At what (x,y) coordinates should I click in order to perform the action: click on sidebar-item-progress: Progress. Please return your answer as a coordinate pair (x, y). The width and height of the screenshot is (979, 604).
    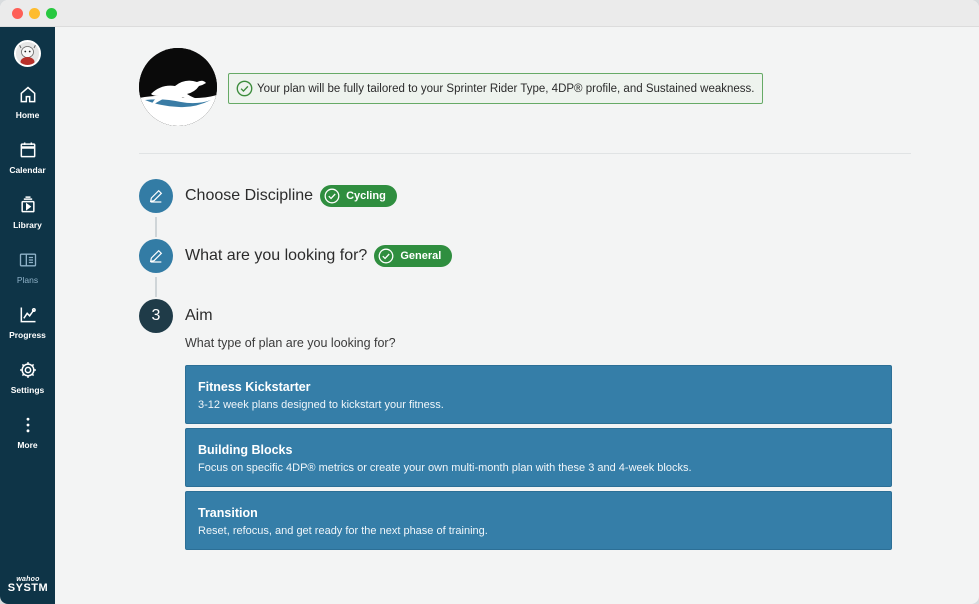
    Looking at the image, I should click on (27, 330).